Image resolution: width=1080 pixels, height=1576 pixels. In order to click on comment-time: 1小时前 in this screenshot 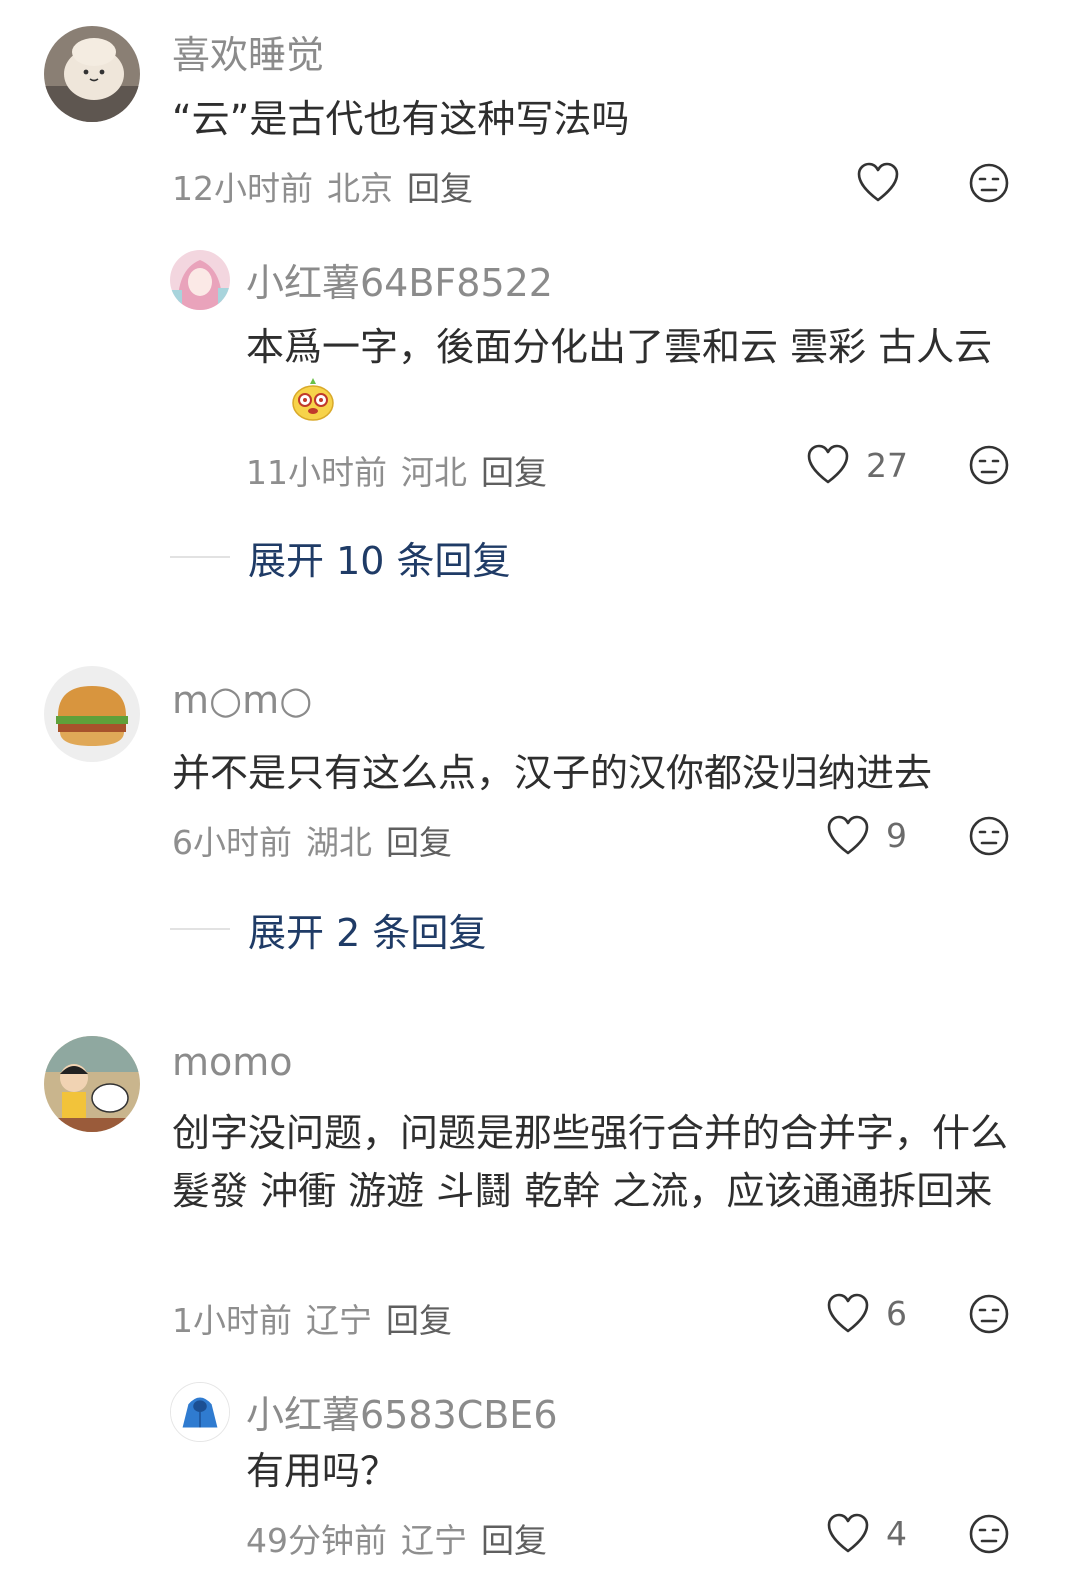, I will do `click(232, 1320)`.